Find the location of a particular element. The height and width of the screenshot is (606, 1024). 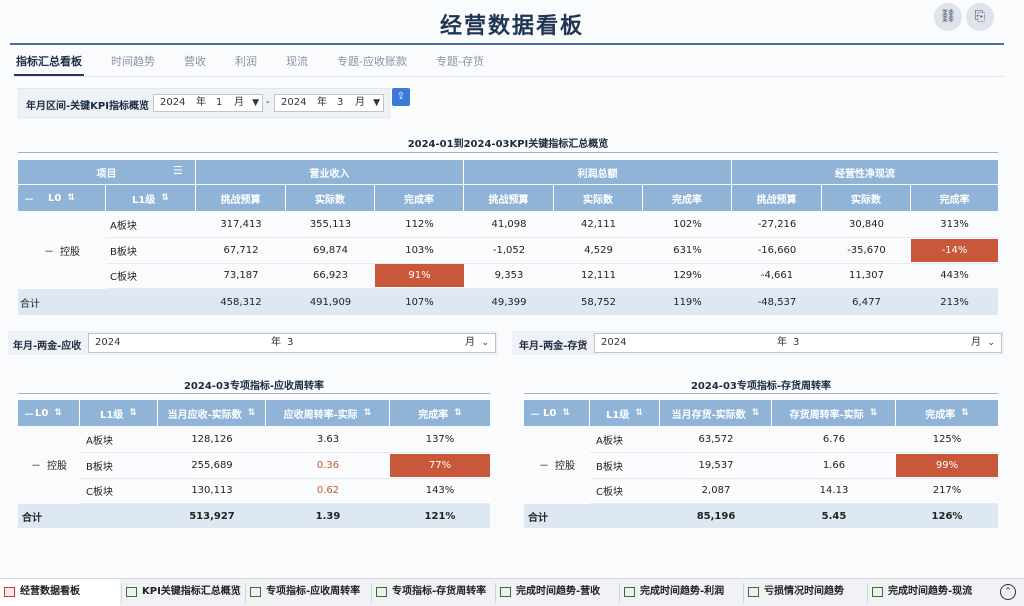

table-cell: 355,113 is located at coordinates (330, 224).